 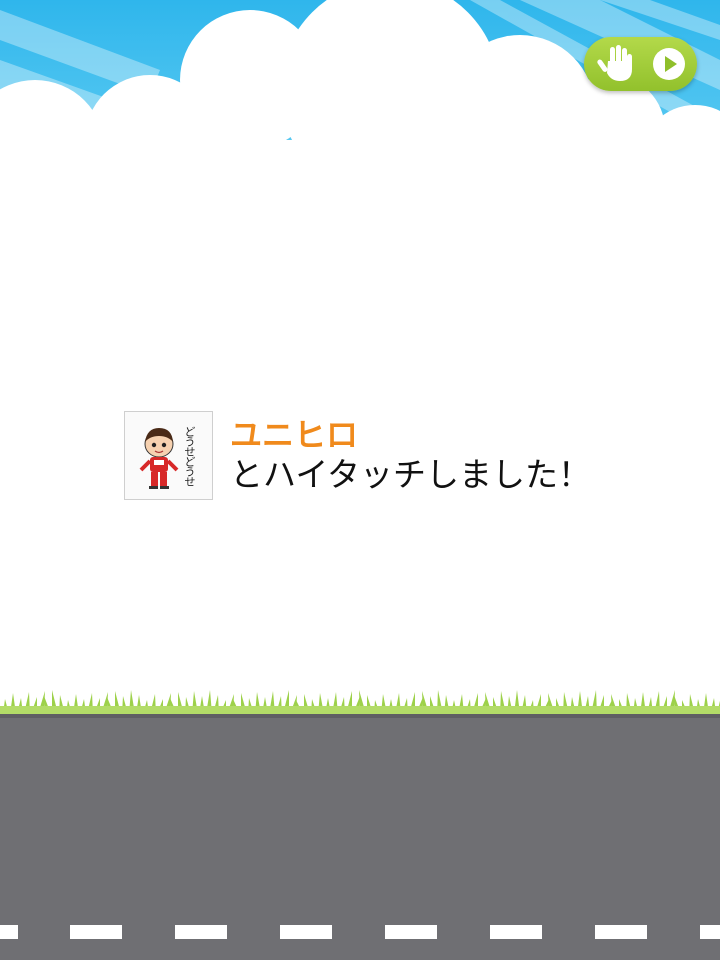 What do you see at coordinates (411, 474) in the screenshot?
I see `hightouch-message: とハイタッチしました！` at bounding box center [411, 474].